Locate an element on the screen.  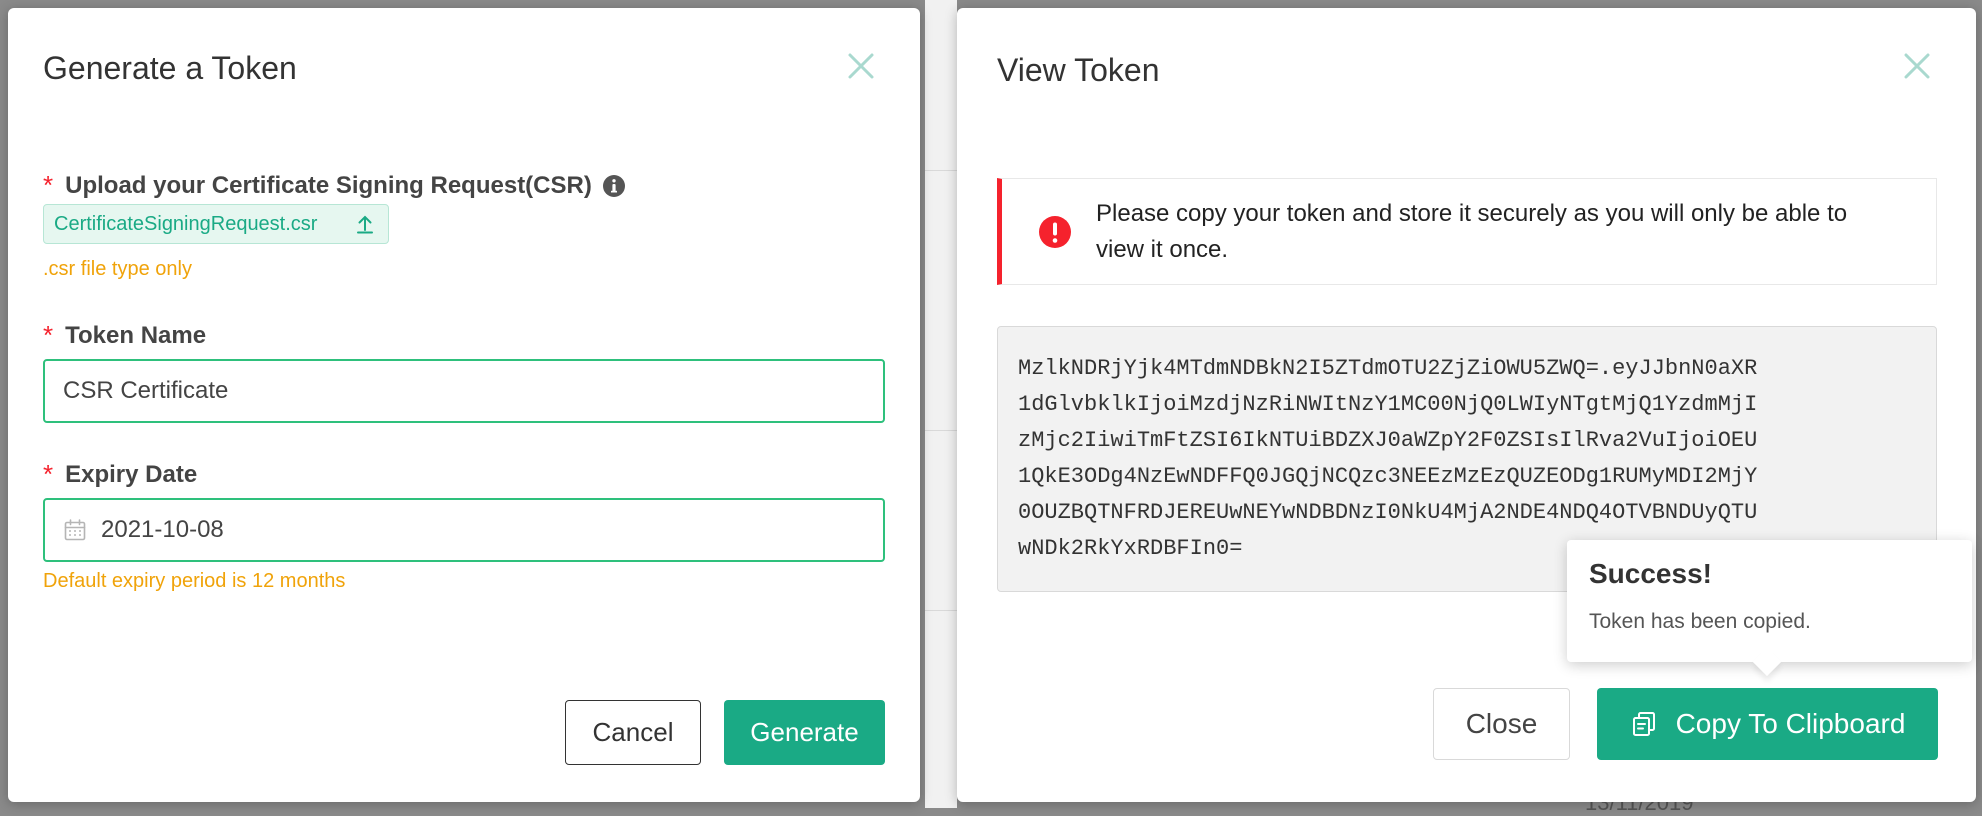
modal-title: Generate a Token is located at coordinates (170, 68).